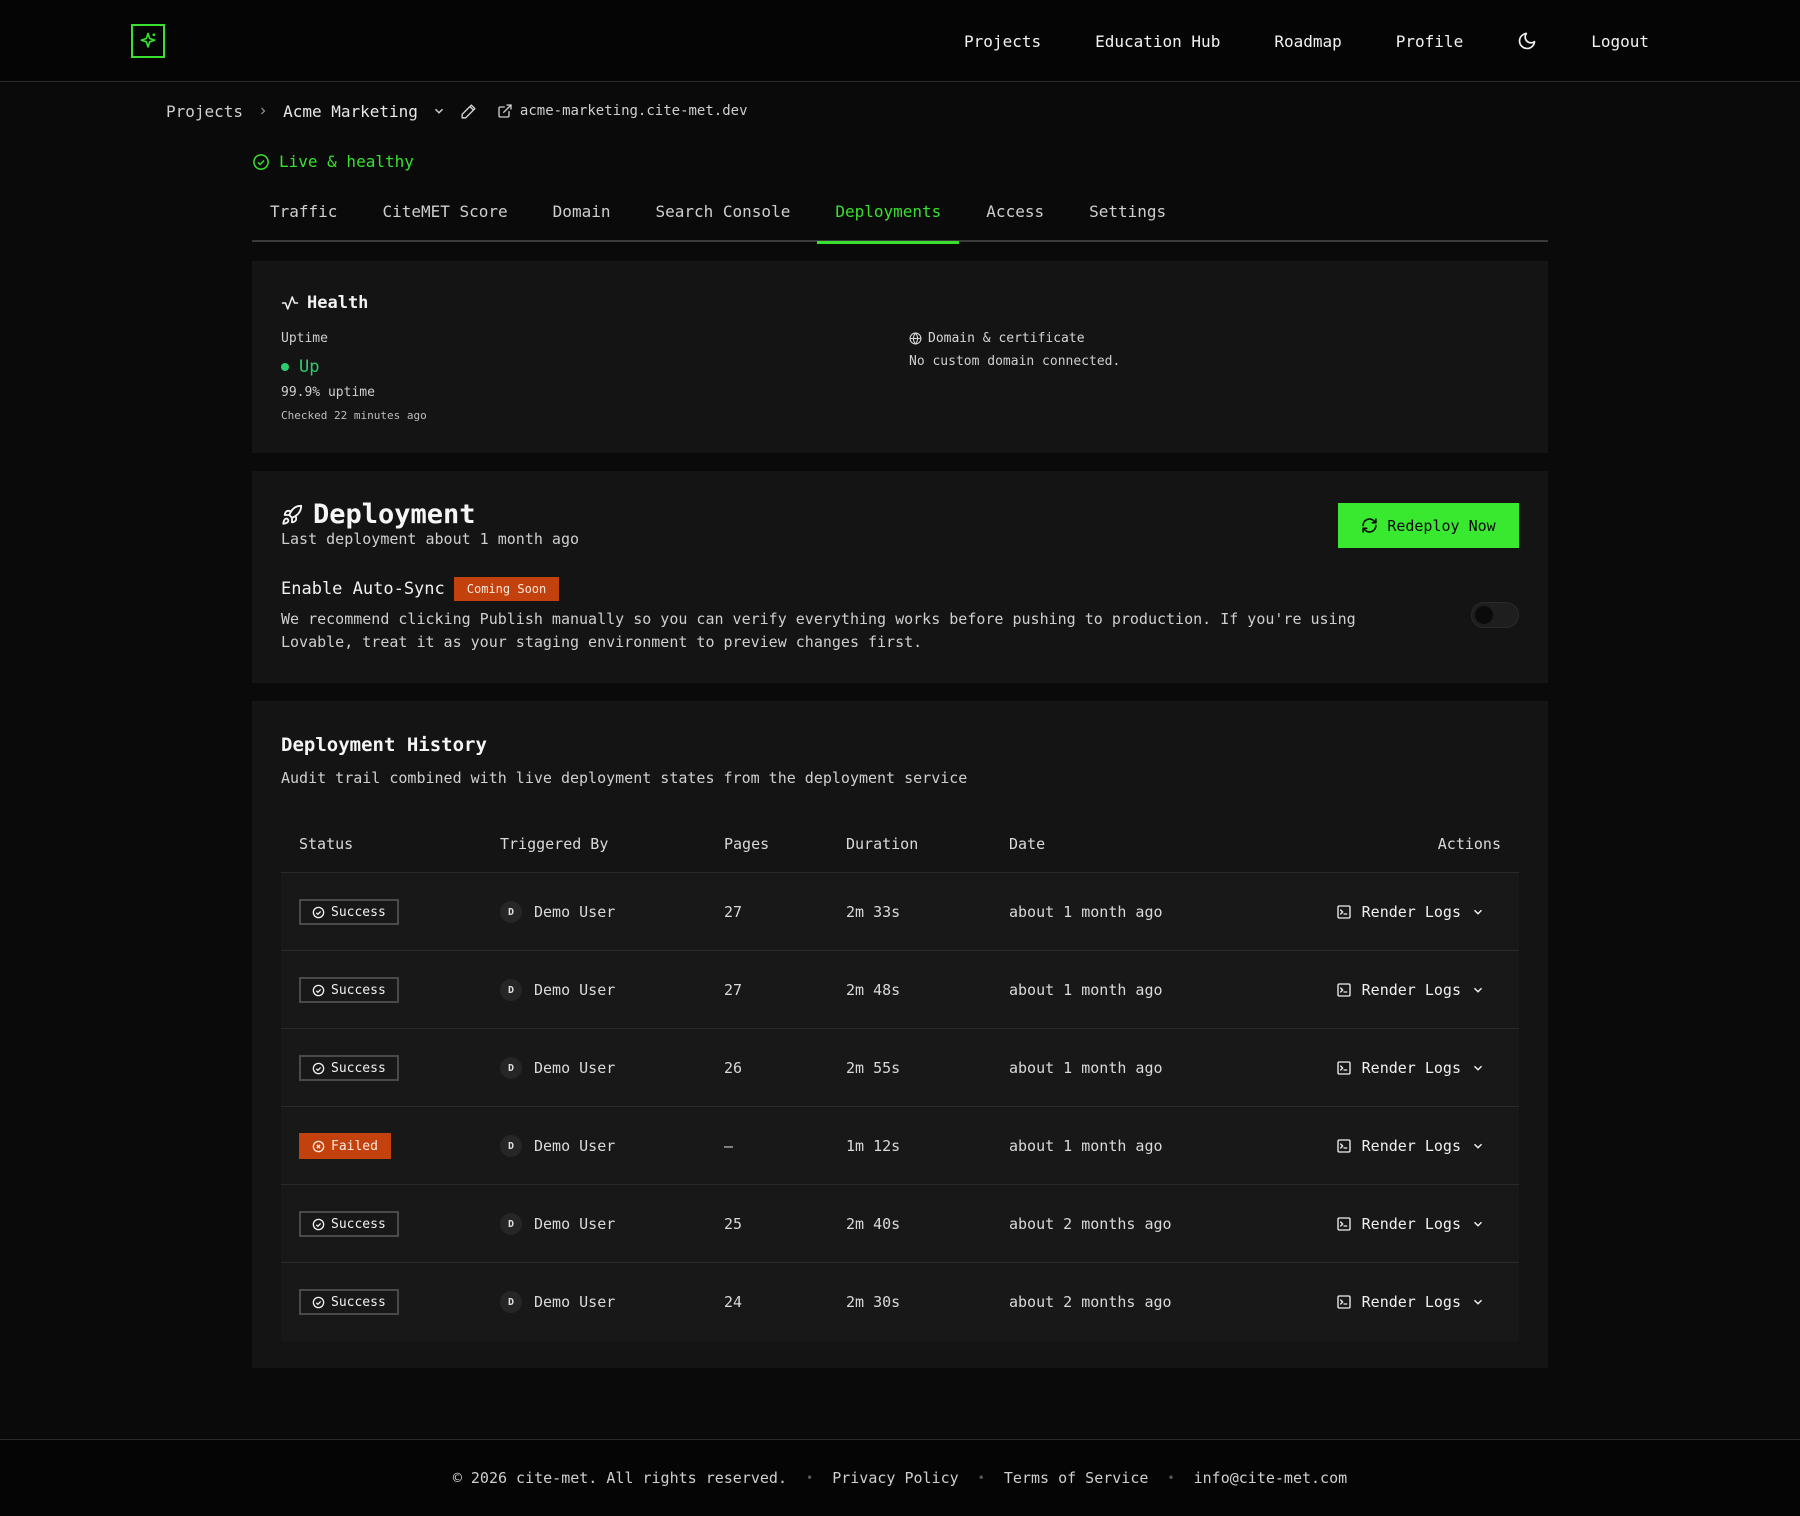  What do you see at coordinates (722, 219) in the screenshot?
I see `tab-search-console: Search Console` at bounding box center [722, 219].